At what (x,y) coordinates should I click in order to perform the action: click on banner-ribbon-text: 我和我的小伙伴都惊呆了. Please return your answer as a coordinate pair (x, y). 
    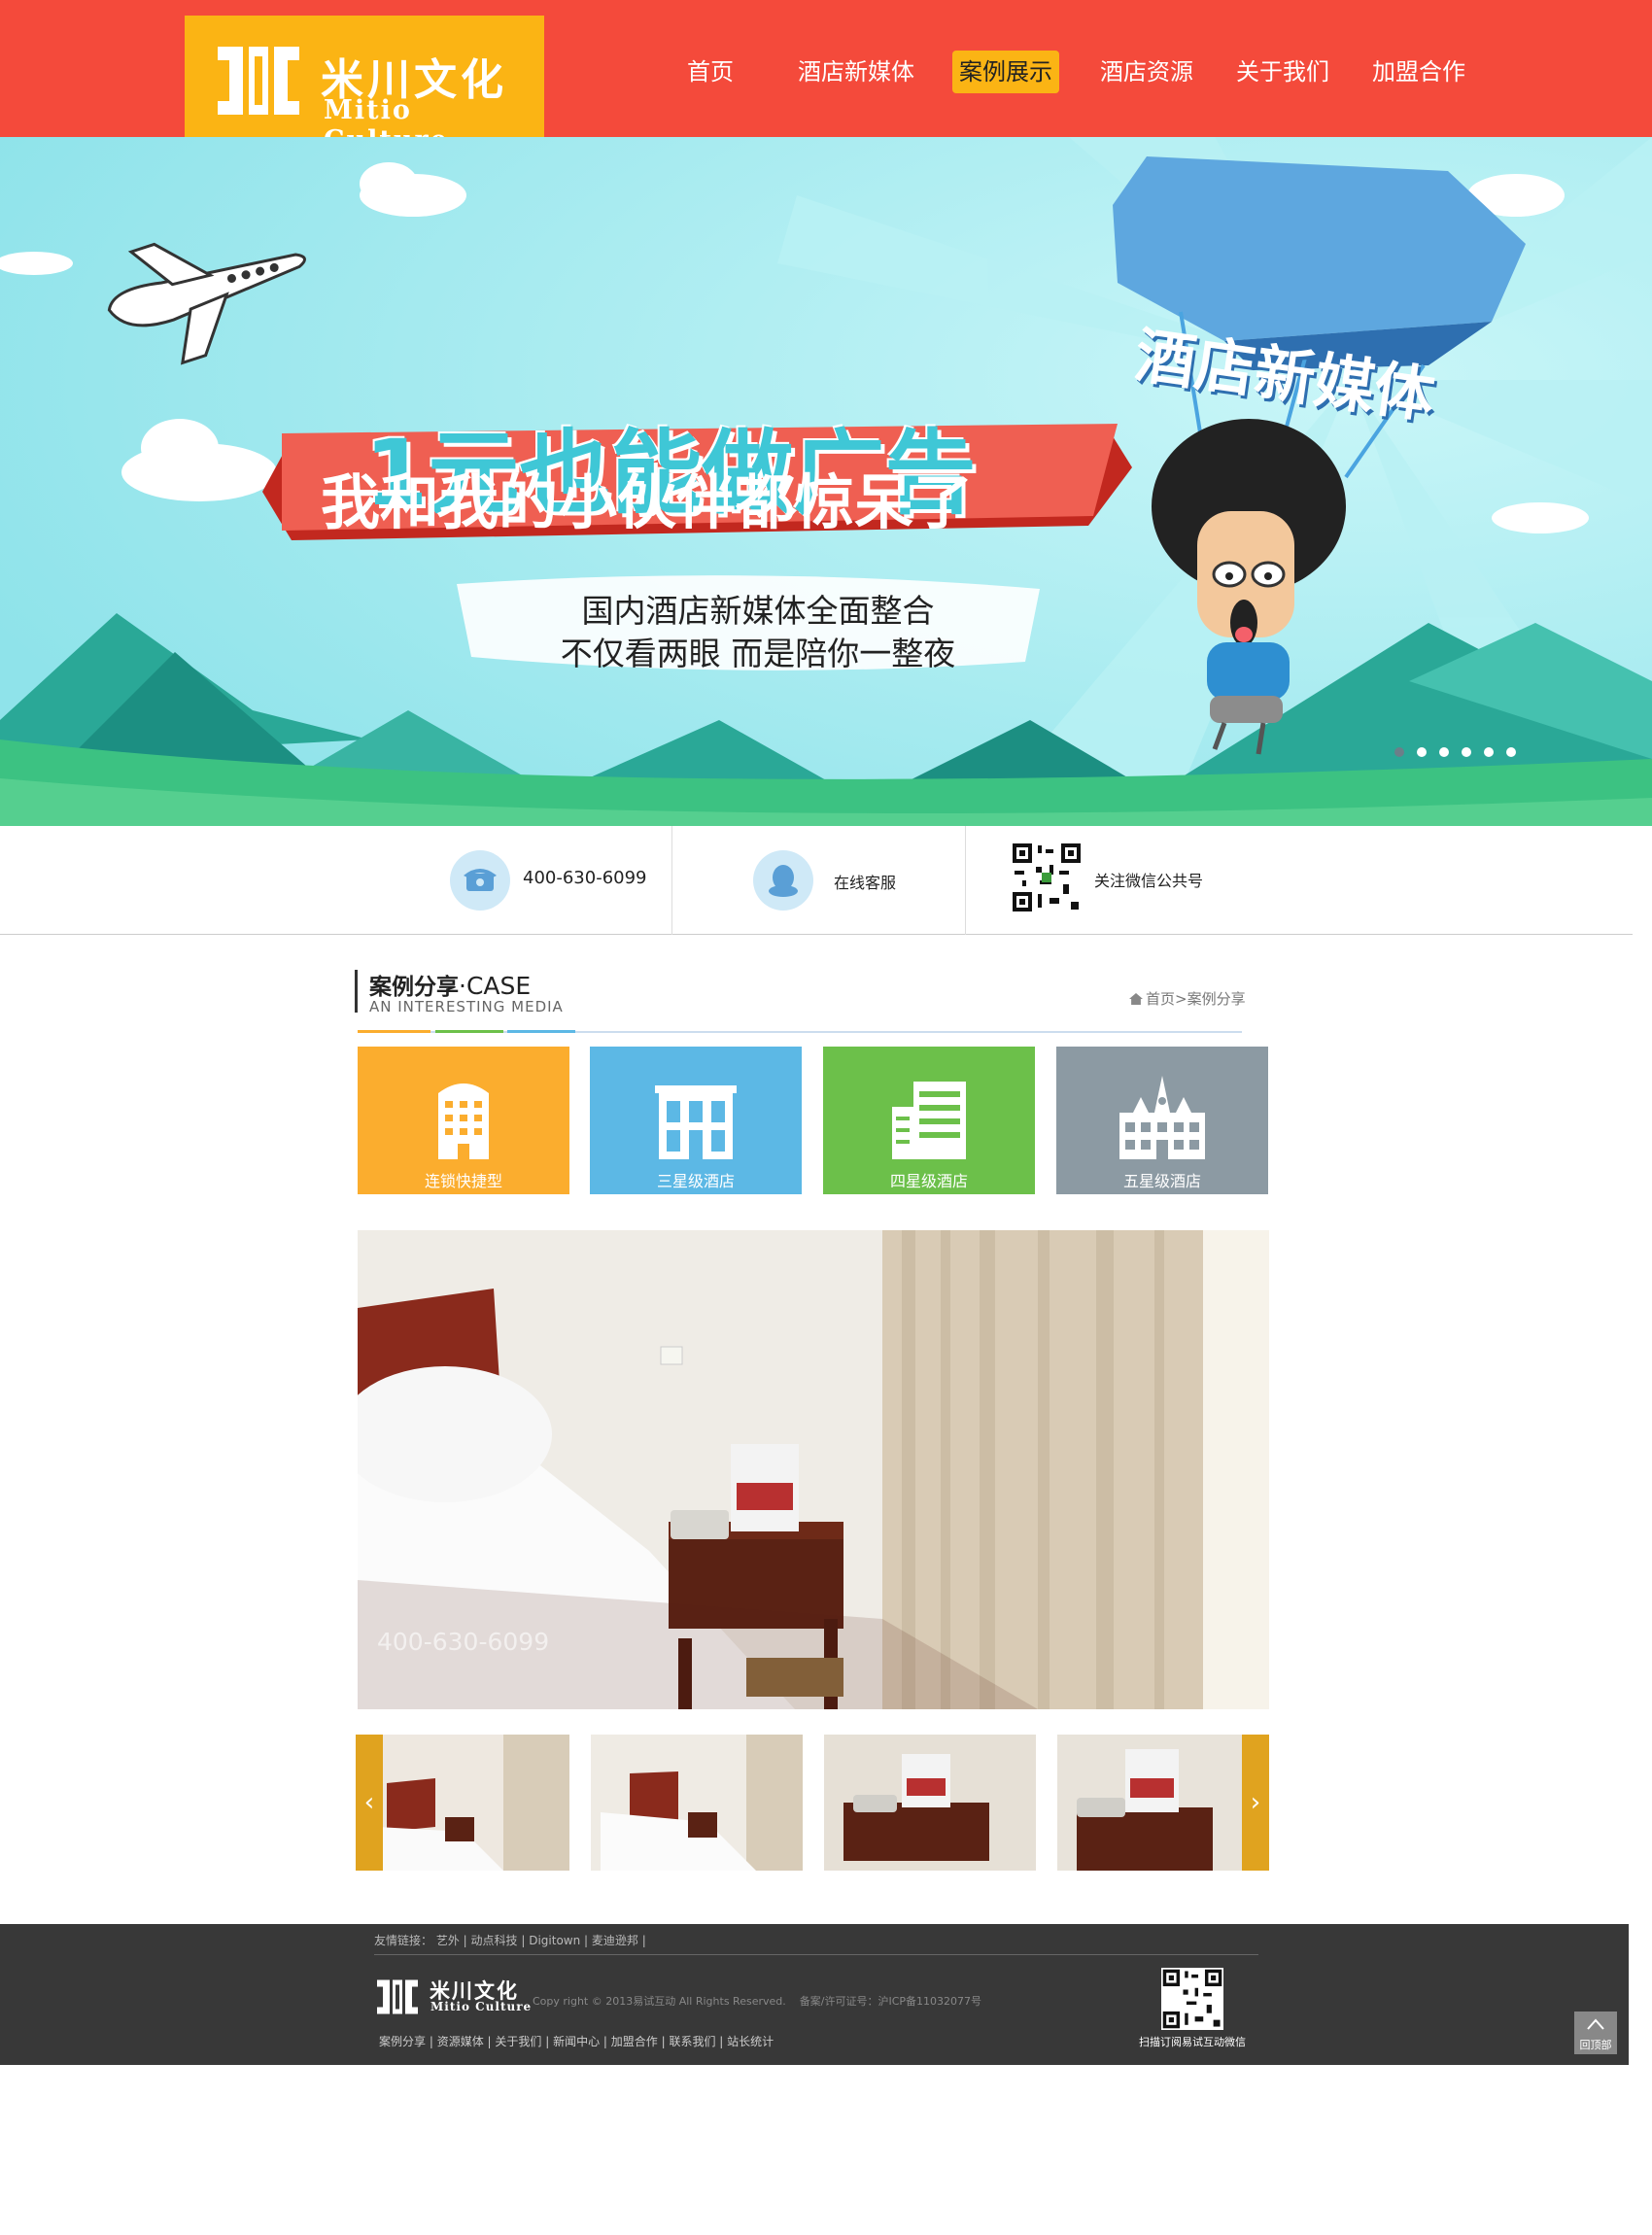
    Looking at the image, I should click on (648, 503).